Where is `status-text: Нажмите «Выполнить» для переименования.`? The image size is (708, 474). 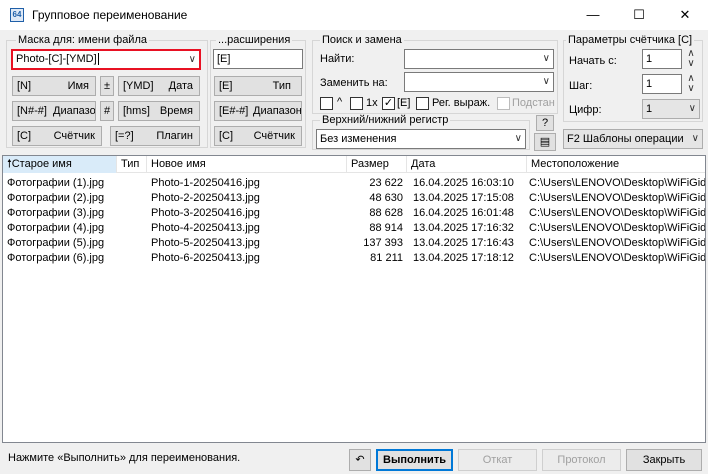
status-text: Нажмите «Выполнить» для переименования. is located at coordinates (124, 458).